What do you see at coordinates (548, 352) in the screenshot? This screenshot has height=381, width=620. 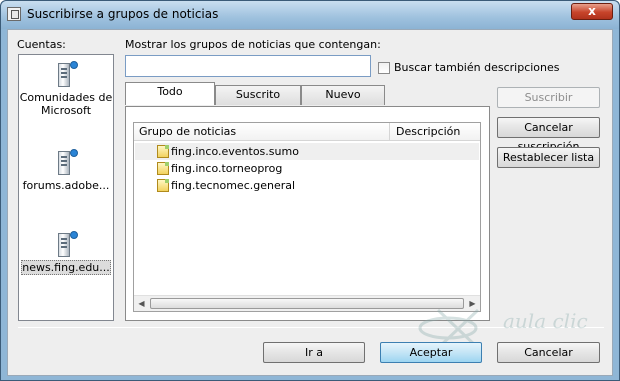 I see `cancel-button: Cancelar` at bounding box center [548, 352].